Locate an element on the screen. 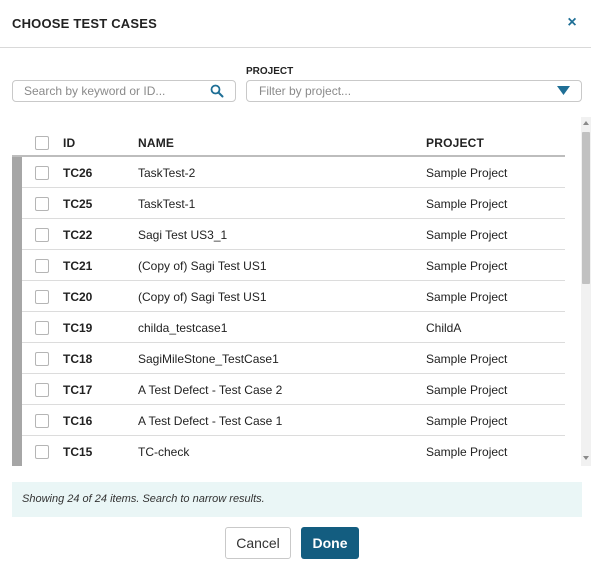  row-name: childa_testcase1 is located at coordinates (183, 328).